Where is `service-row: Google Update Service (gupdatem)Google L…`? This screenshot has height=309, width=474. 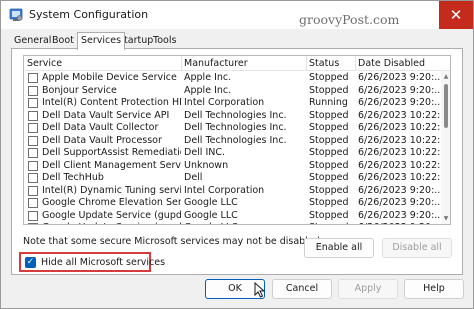 service-row: Google Update Service (gupdatem)Google L… is located at coordinates (237, 223).